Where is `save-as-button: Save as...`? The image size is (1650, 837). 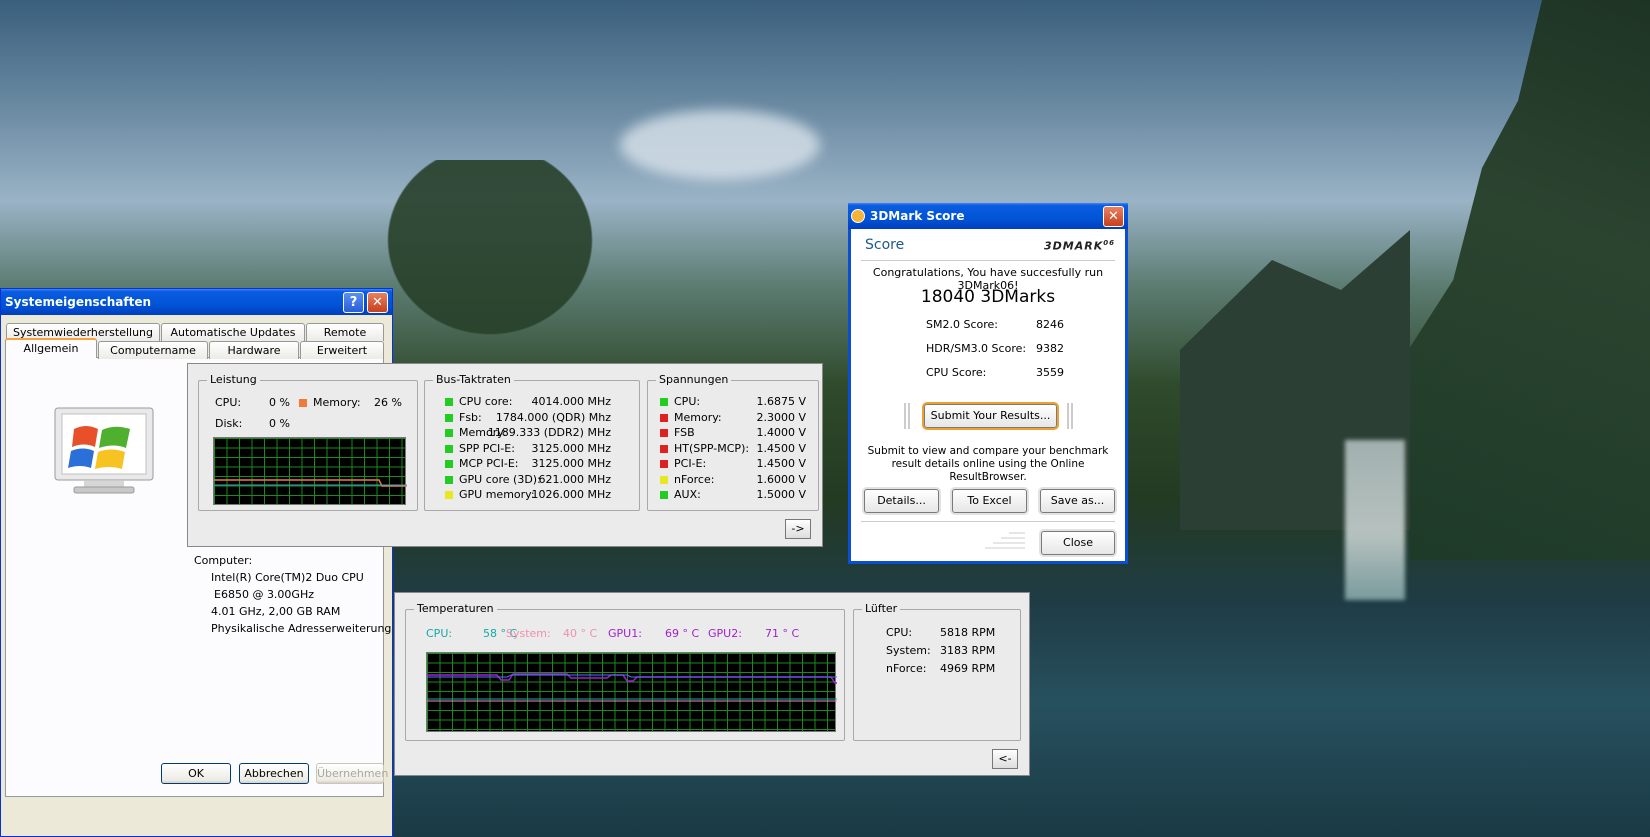 save-as-button: Save as... is located at coordinates (1077, 501).